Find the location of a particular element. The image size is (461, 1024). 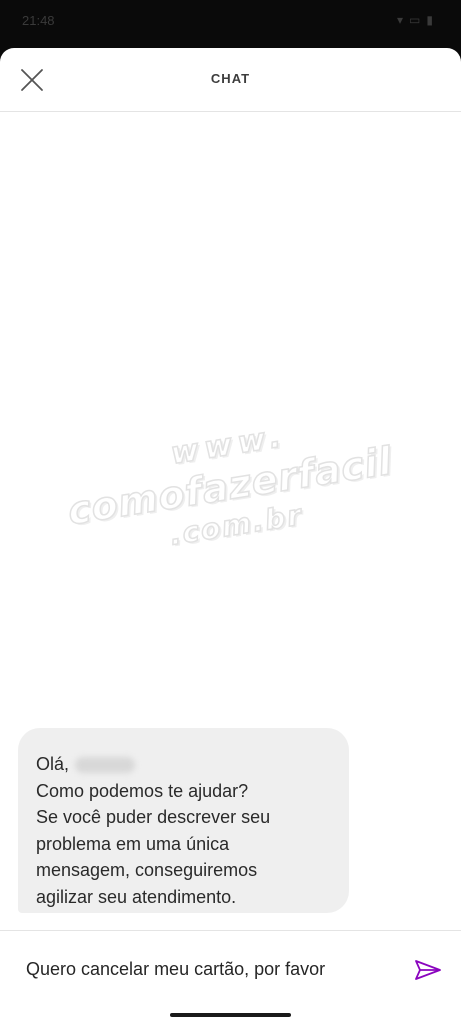

send-icon is located at coordinates (428, 970).